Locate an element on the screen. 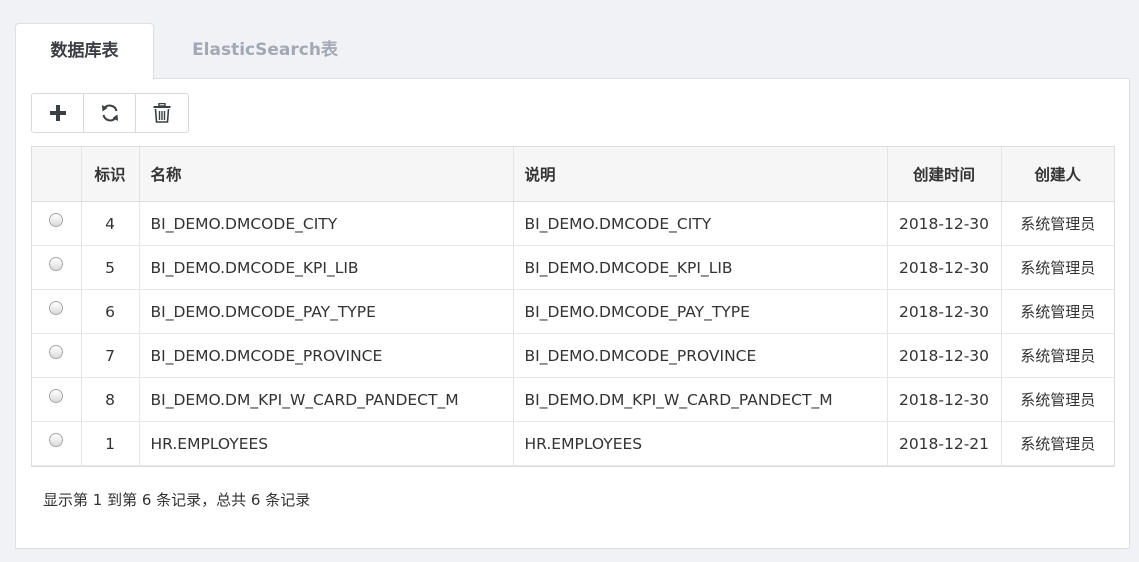 The height and width of the screenshot is (562, 1139). refresh-icon is located at coordinates (109, 113).